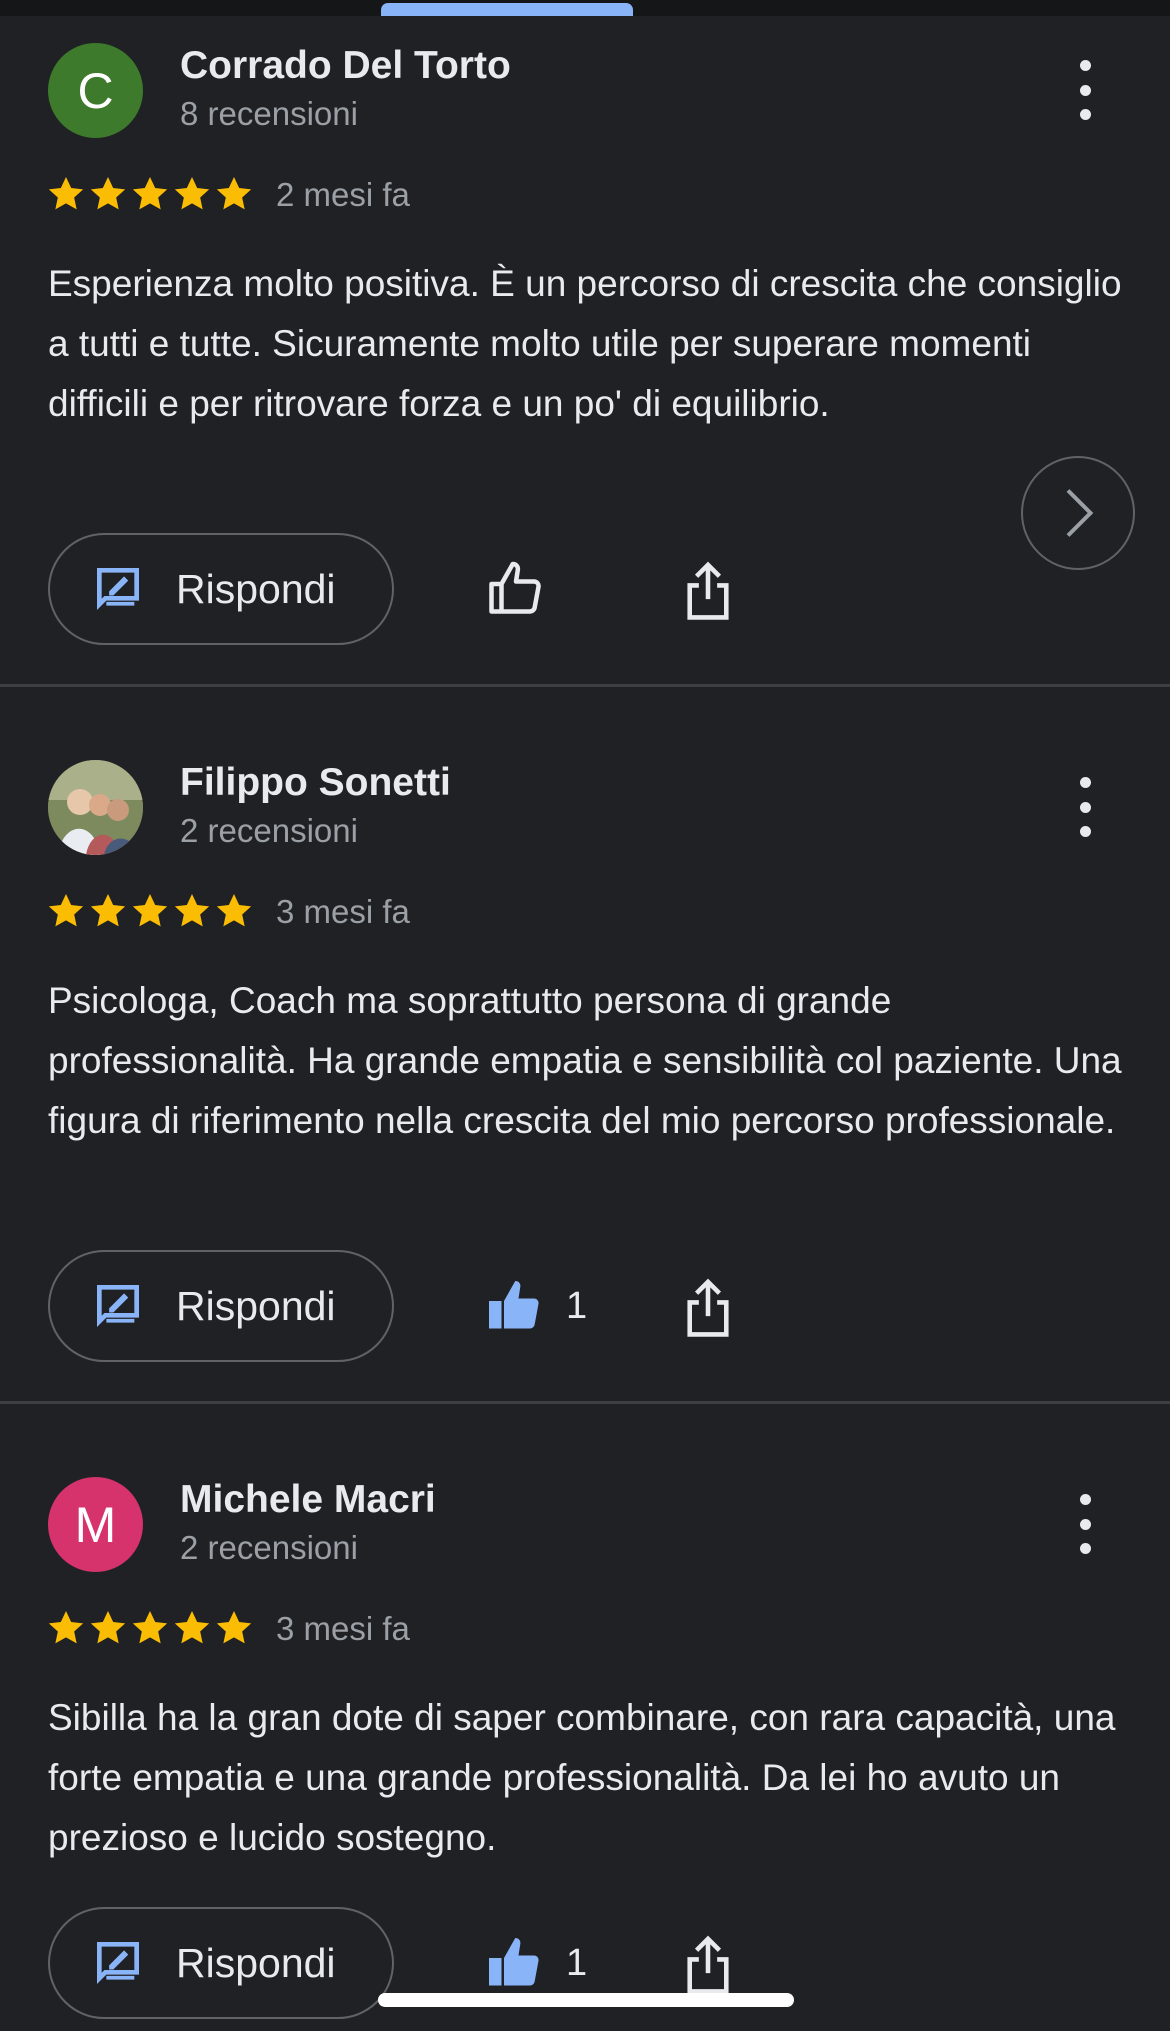  Describe the element at coordinates (315, 783) in the screenshot. I see `reviewer-name: Filippo Sonetti` at that location.